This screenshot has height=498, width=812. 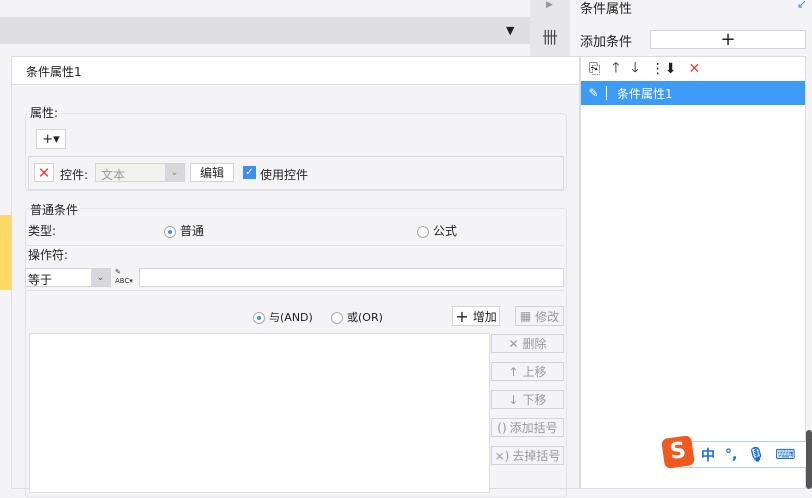 I want to click on delete-icon: ✕, so click(x=695, y=69).